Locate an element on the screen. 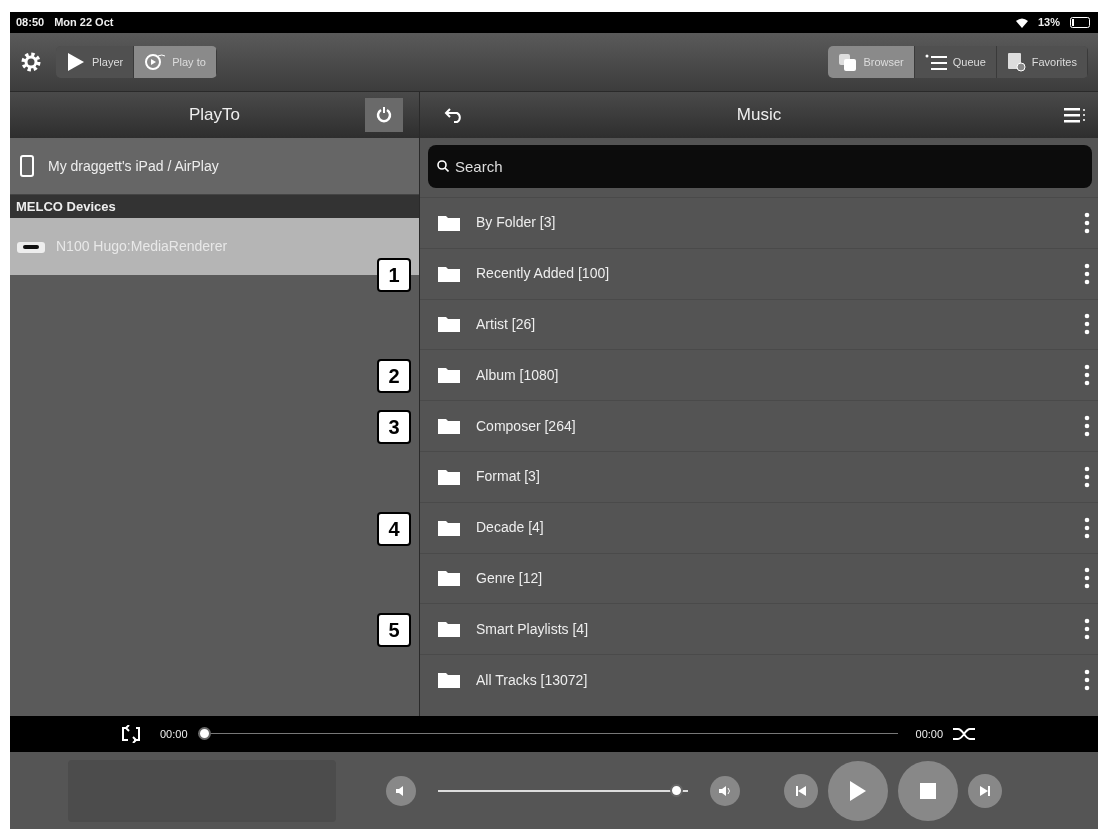  list-item: By Folder [3] is located at coordinates (772, 223).